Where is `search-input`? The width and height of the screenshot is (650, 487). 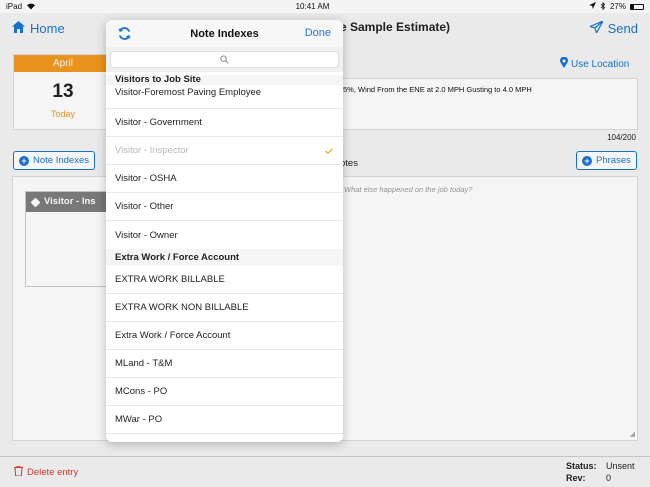
search-input is located at coordinates (224, 59).